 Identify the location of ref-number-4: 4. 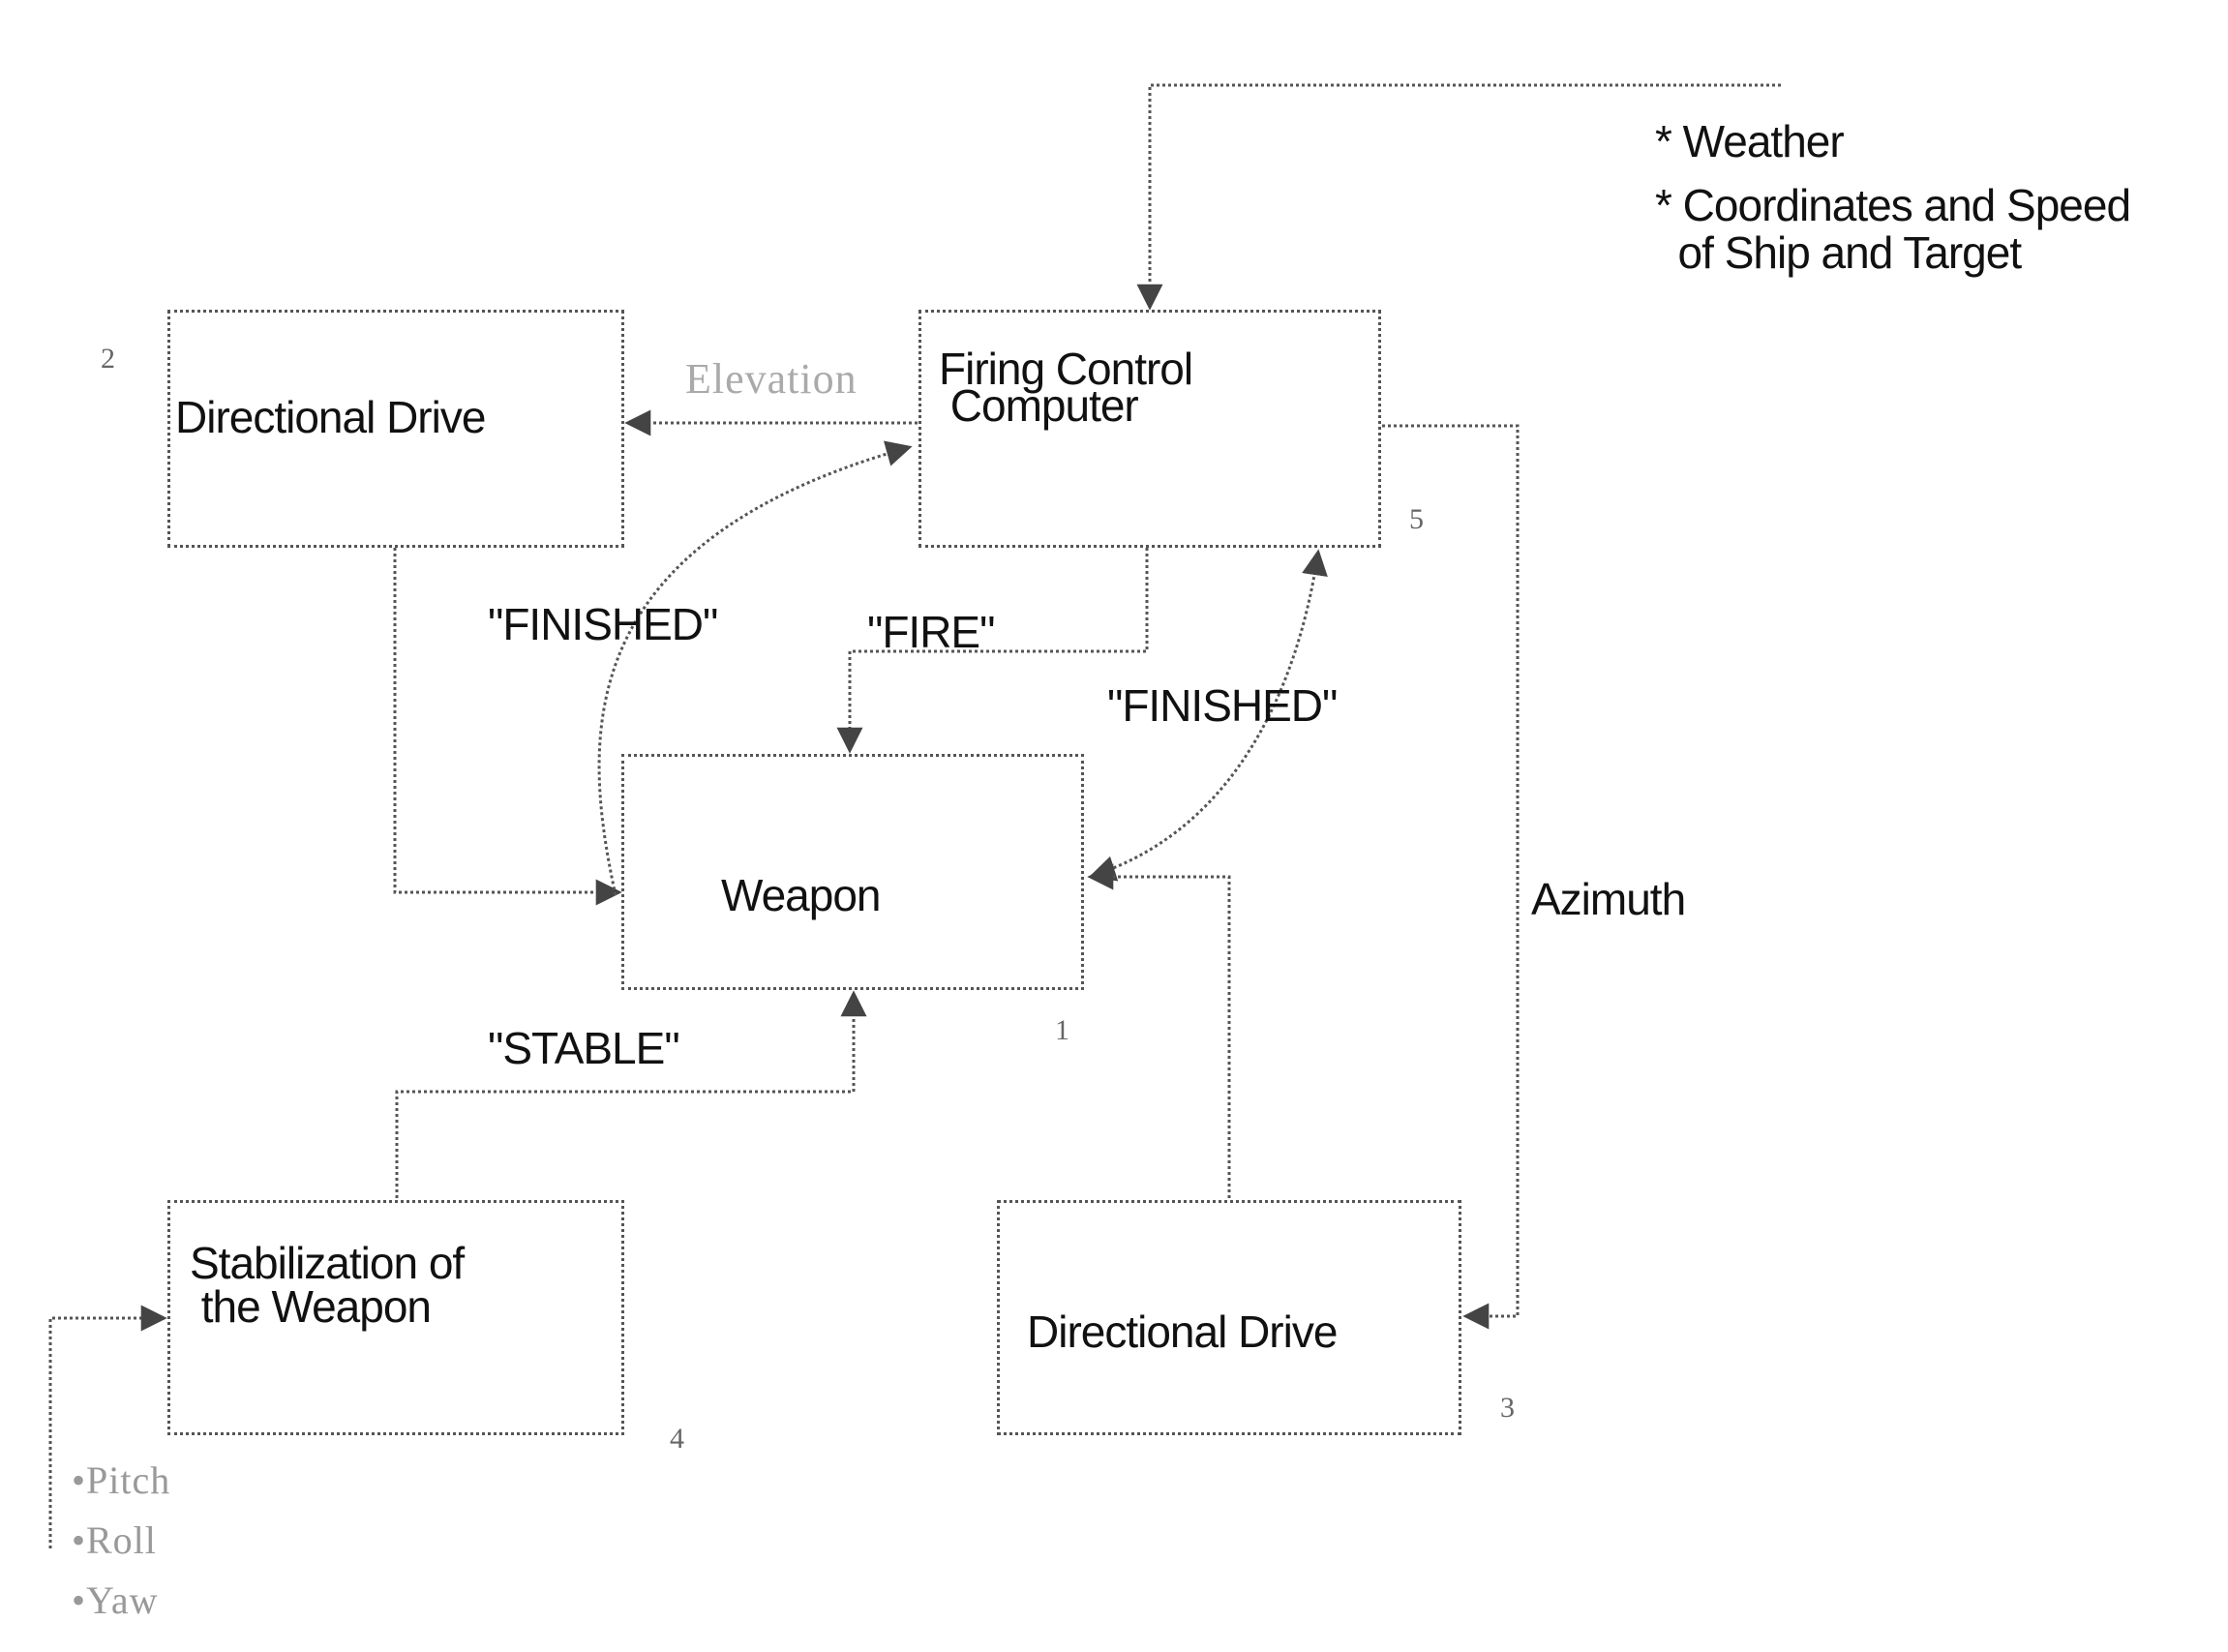
(677, 1439).